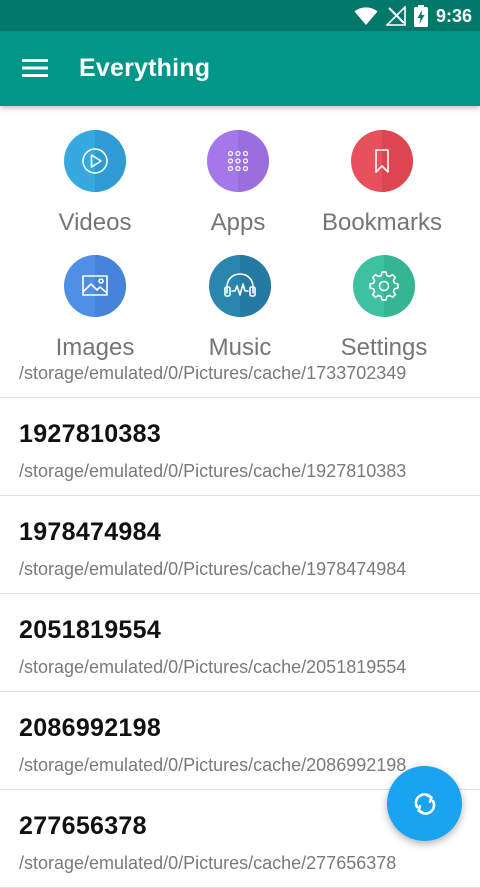 The width and height of the screenshot is (480, 888). I want to click on refresh-button, so click(424, 803).